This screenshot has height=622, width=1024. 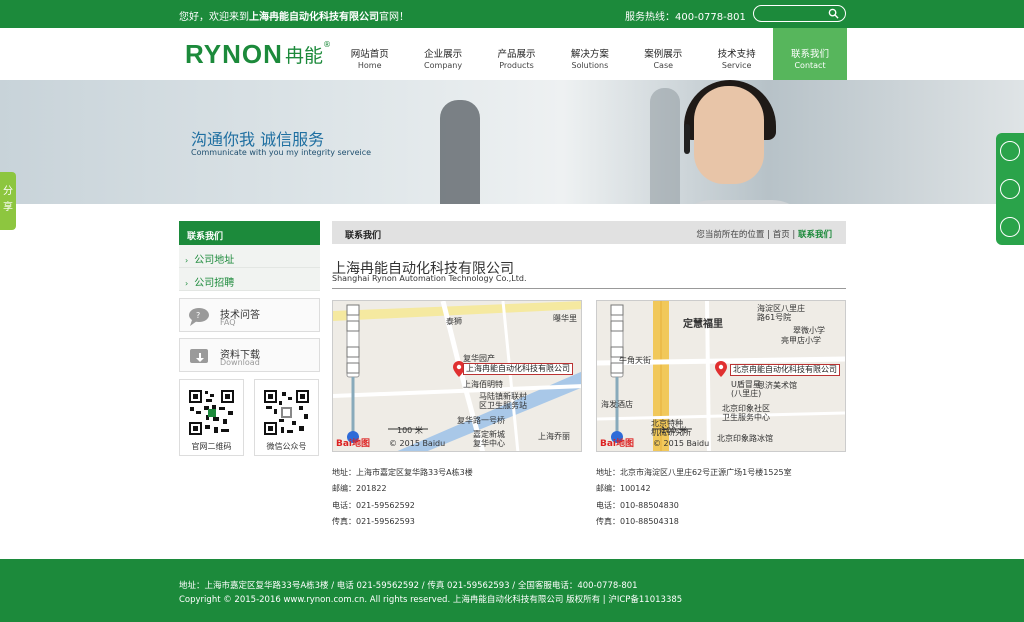 I want to click on hotline-text: 服务热线：400-0778-801, so click(x=685, y=17).